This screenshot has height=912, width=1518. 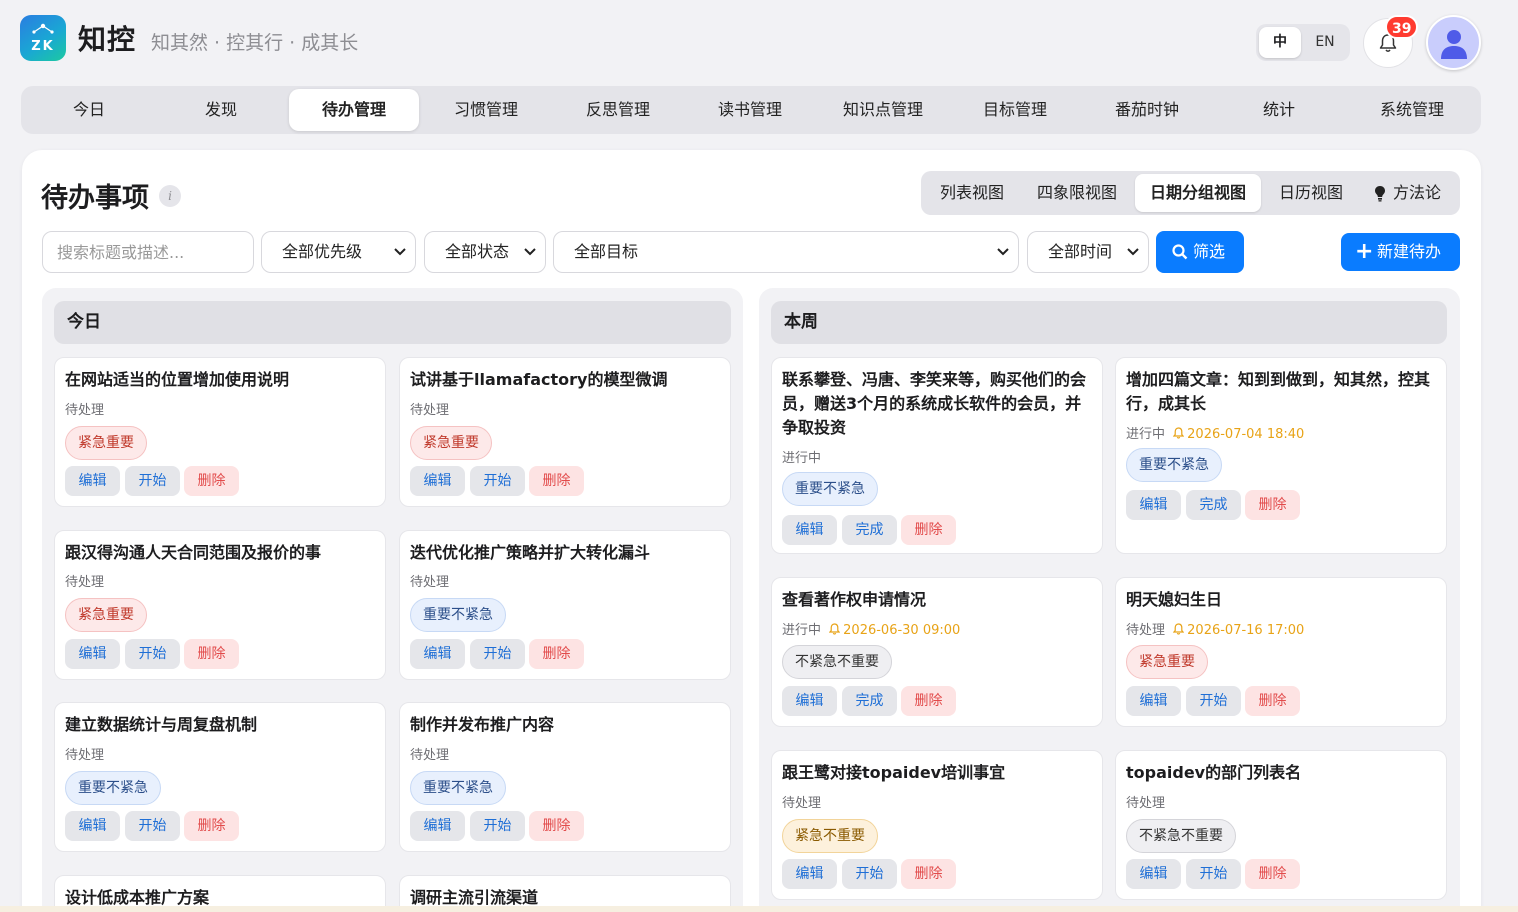 I want to click on priority-select: 全部优先级, so click(x=338, y=252).